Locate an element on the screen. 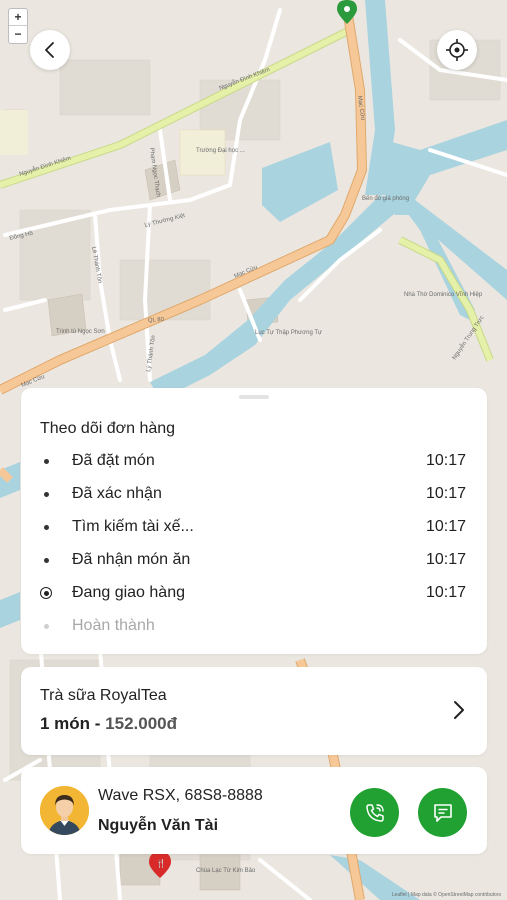 This screenshot has height=900, width=507. locate-crosshair-icon is located at coordinates (457, 50).